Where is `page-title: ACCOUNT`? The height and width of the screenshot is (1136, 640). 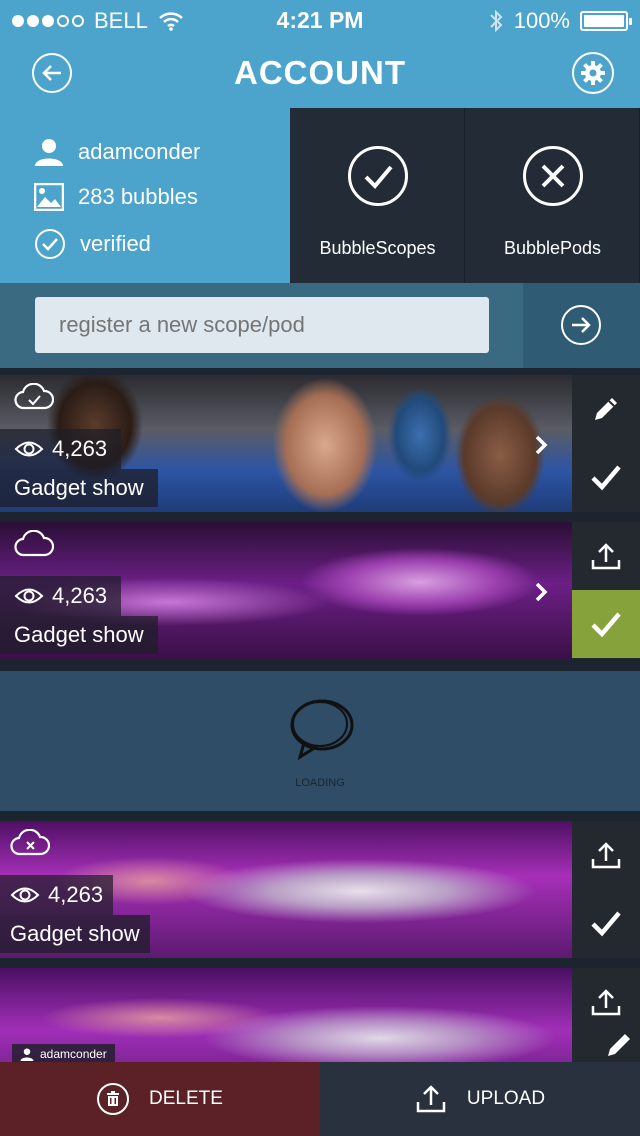
page-title: ACCOUNT is located at coordinates (320, 72).